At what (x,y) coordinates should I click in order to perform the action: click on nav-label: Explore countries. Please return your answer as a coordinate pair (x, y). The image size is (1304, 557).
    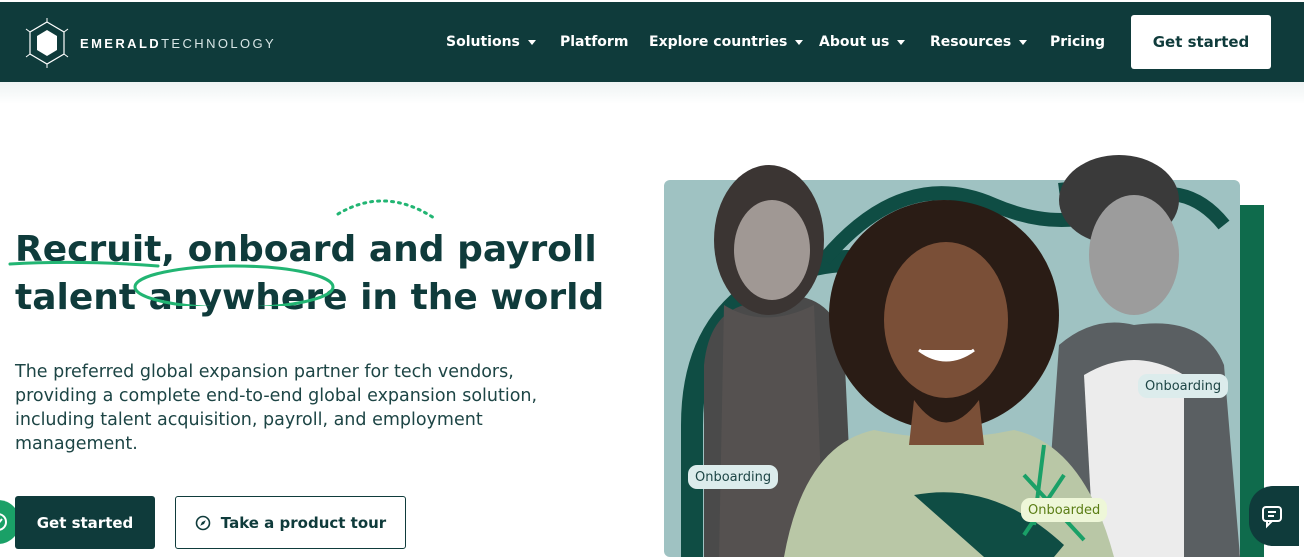
    Looking at the image, I should click on (718, 42).